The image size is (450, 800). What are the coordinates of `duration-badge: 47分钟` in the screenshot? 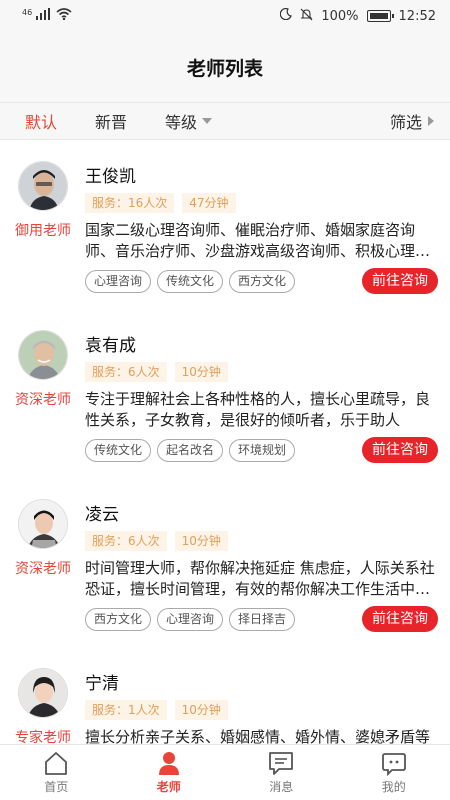 It's located at (209, 203).